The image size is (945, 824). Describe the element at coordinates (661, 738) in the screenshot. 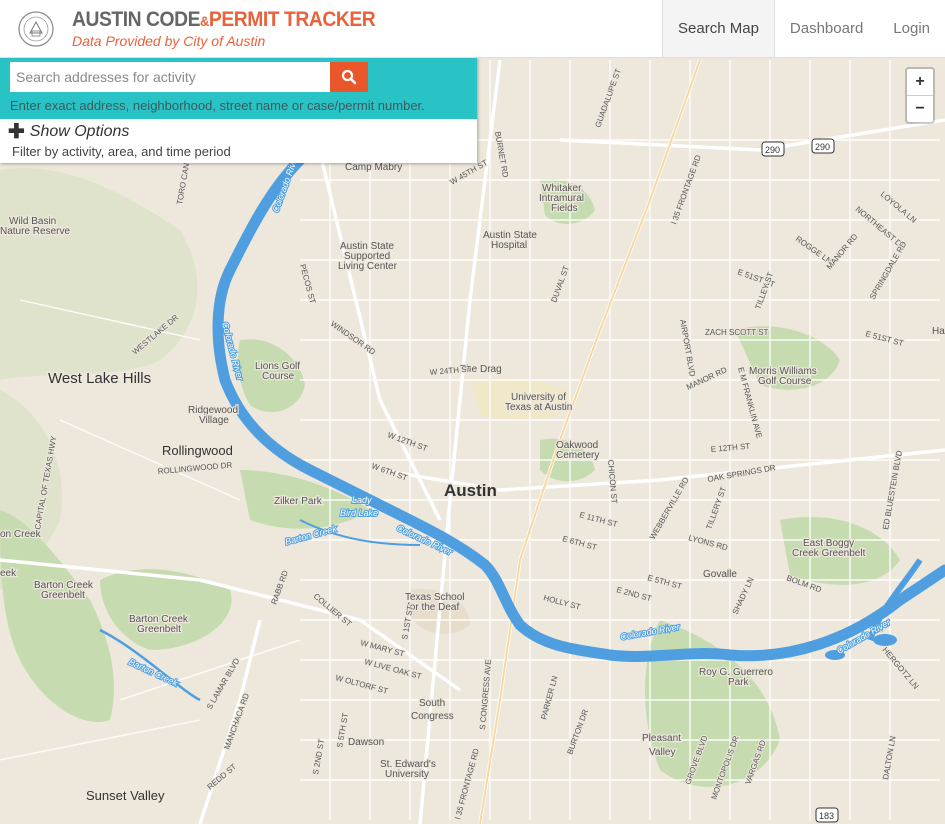

I see `place-label: Pleasant` at that location.